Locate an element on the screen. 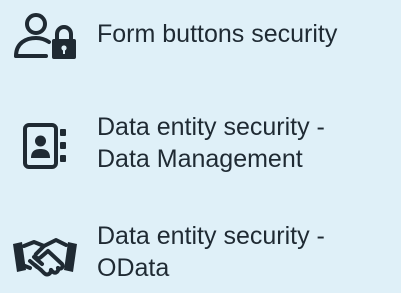 Image resolution: width=401 pixels, height=293 pixels. list-item-label-line-2: OData is located at coordinates (133, 268).